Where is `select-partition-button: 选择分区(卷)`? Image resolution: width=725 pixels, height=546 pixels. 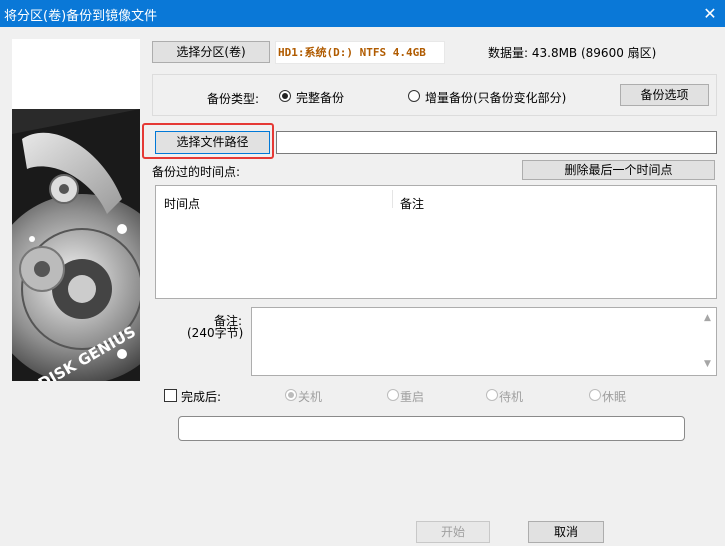
select-partition-button: 选择分区(卷) is located at coordinates (211, 52).